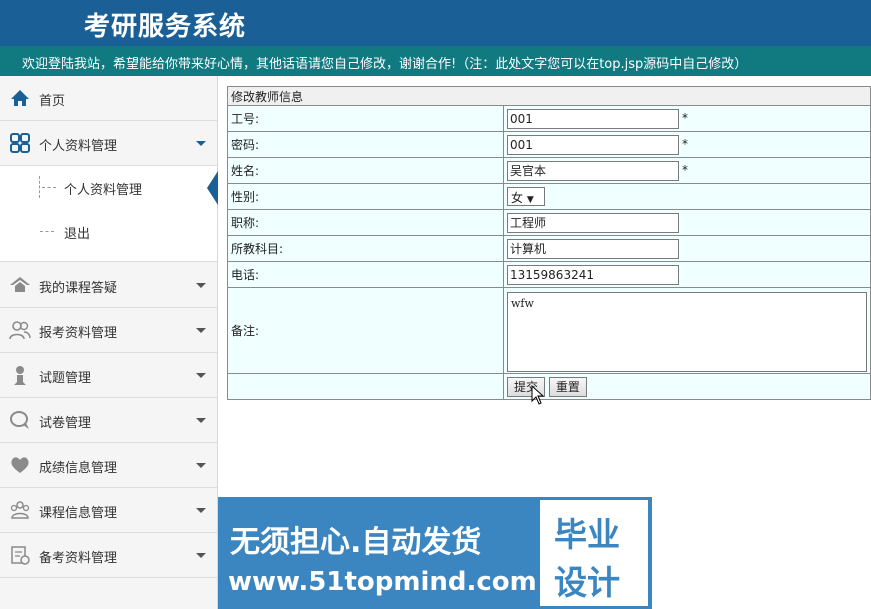 This screenshot has width=871, height=609. What do you see at coordinates (593, 144) in the screenshot?
I see `password-input` at bounding box center [593, 144].